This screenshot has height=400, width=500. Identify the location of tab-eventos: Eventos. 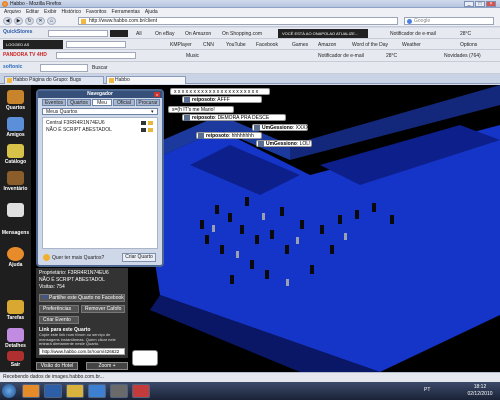
(54, 102).